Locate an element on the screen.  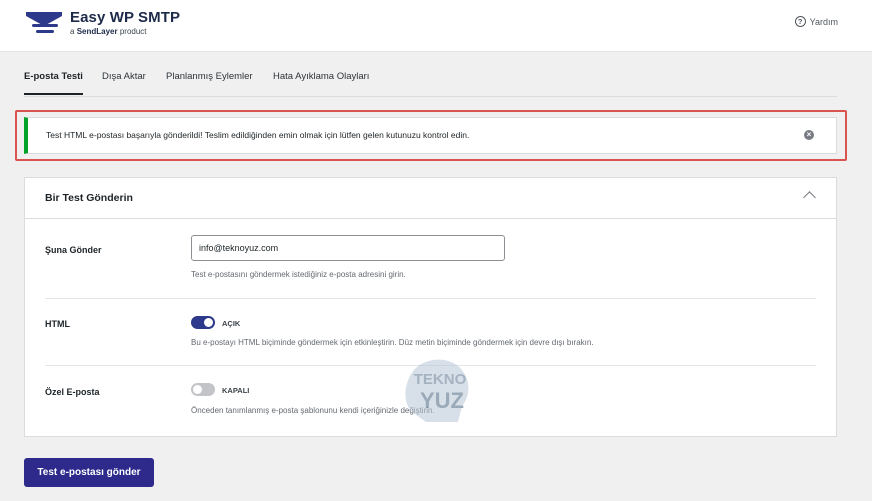
custom-email-toggle is located at coordinates (203, 389).